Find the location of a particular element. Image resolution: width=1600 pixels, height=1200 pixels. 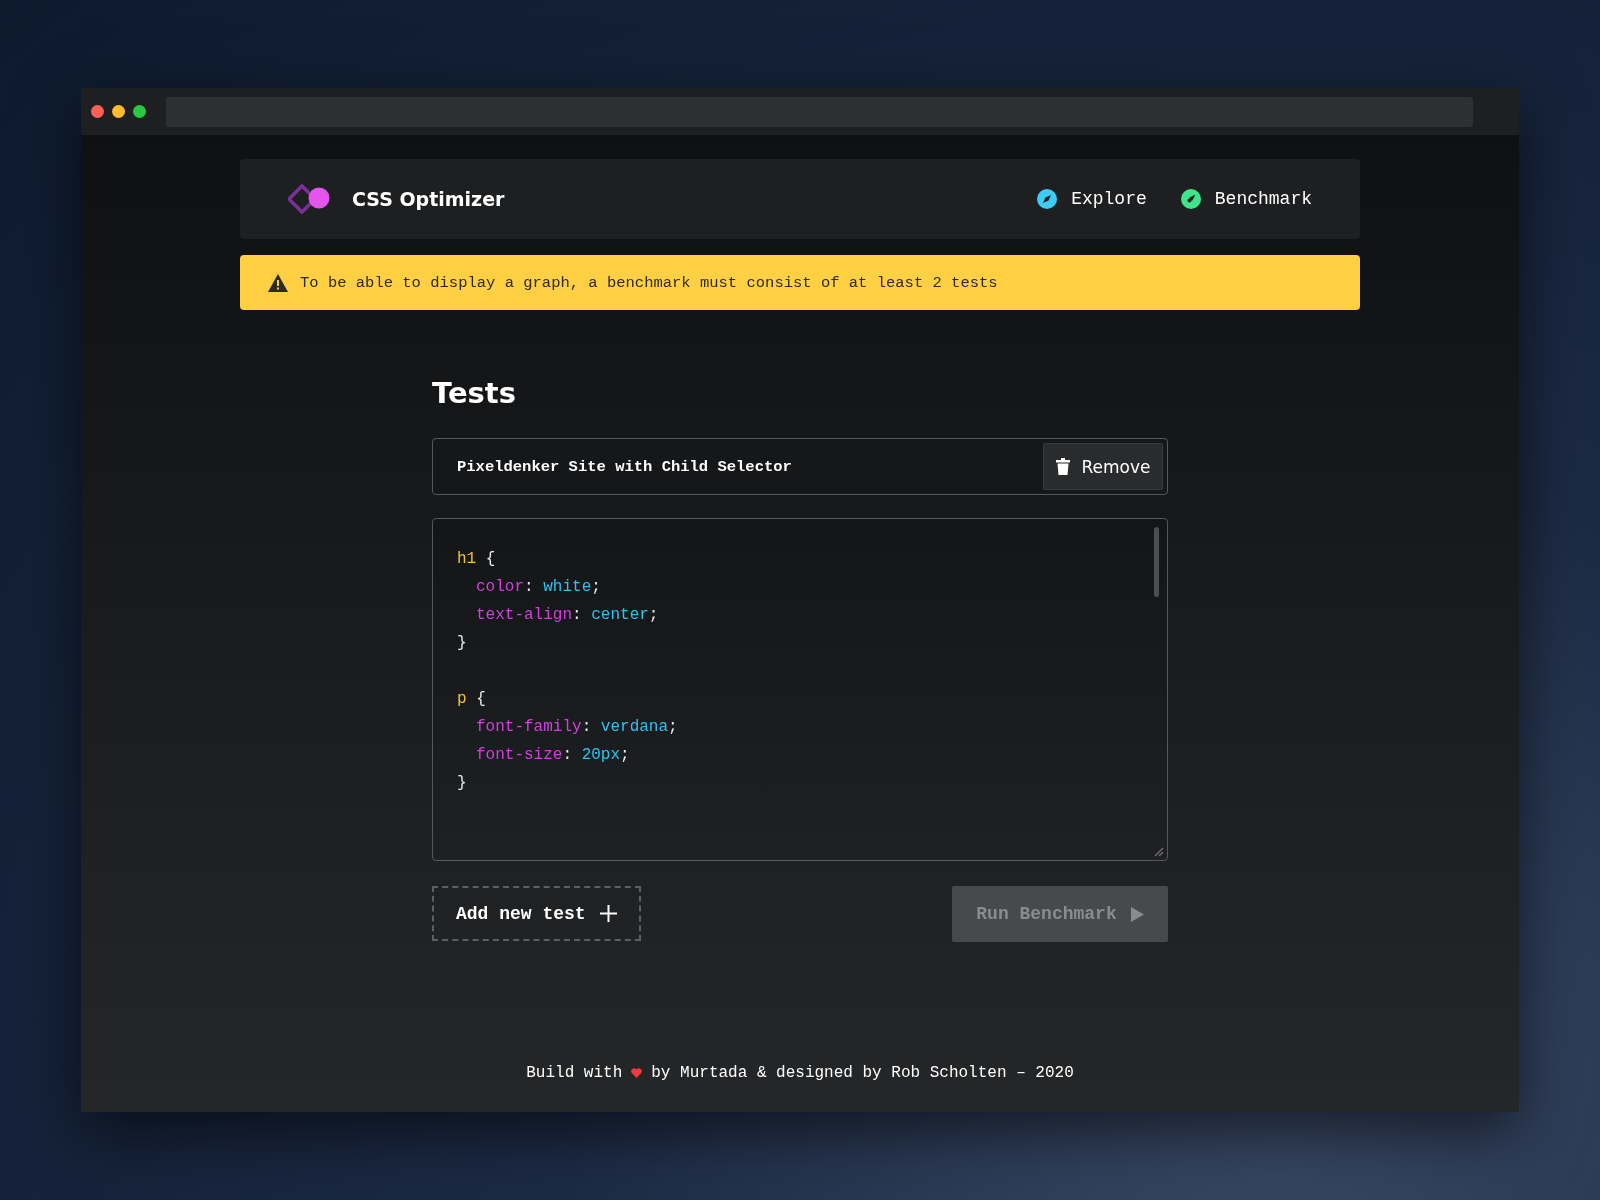

warning-icon is located at coordinates (278, 282).